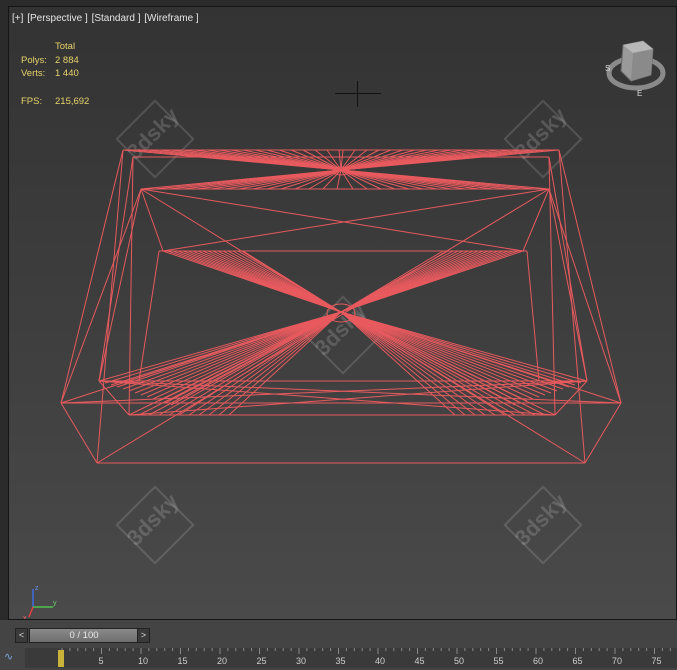  I want to click on y-axis-label: y, so click(55, 603).